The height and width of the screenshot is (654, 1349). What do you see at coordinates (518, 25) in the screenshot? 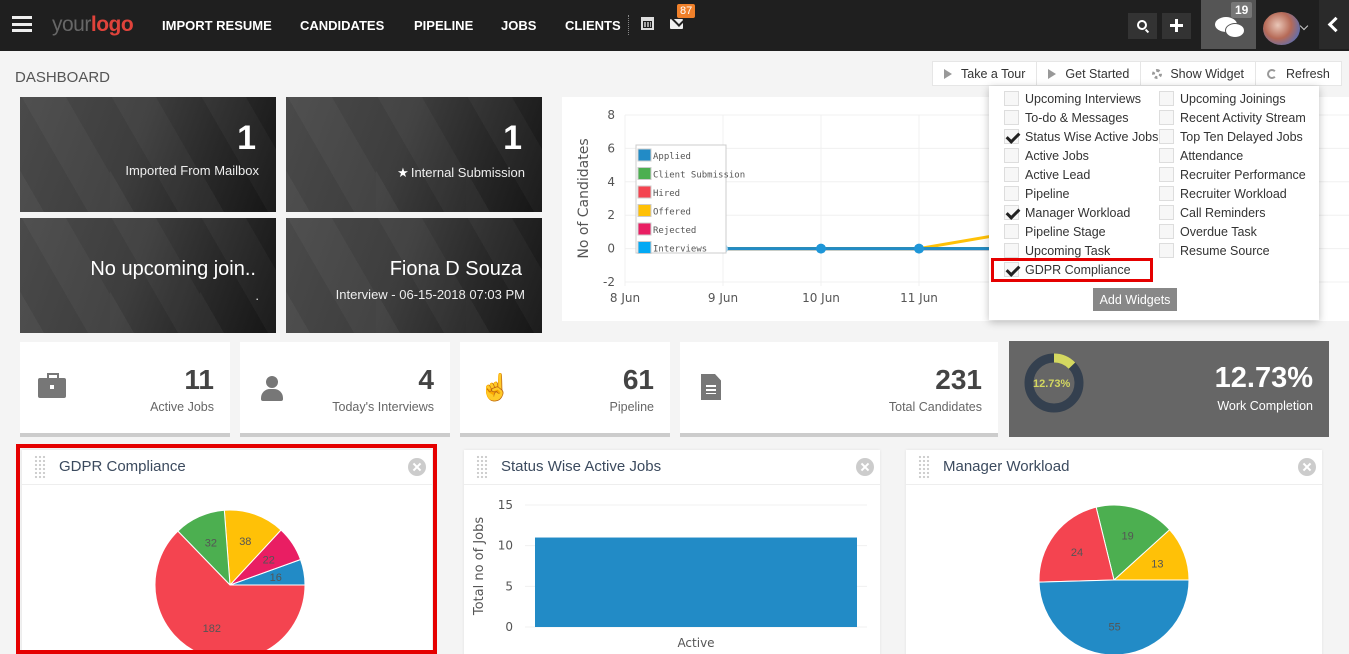
I see `nav-jobs: JOBS` at bounding box center [518, 25].